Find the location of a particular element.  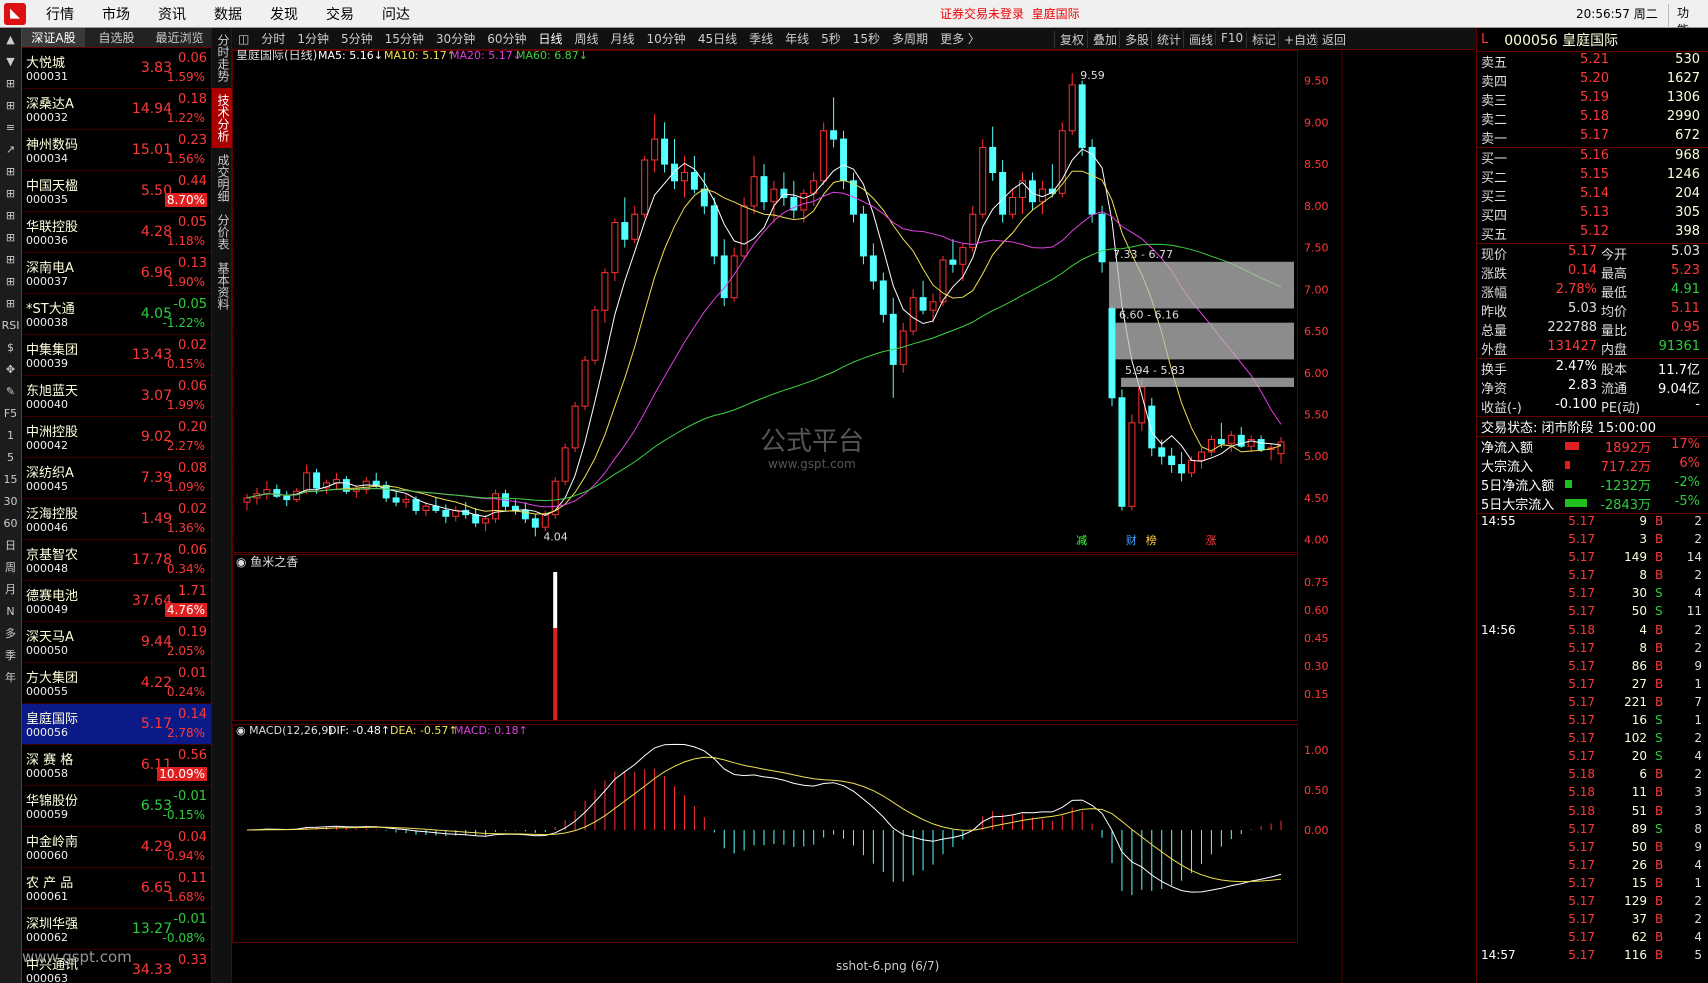

period-tab-1: 1分钟 is located at coordinates (313, 38).